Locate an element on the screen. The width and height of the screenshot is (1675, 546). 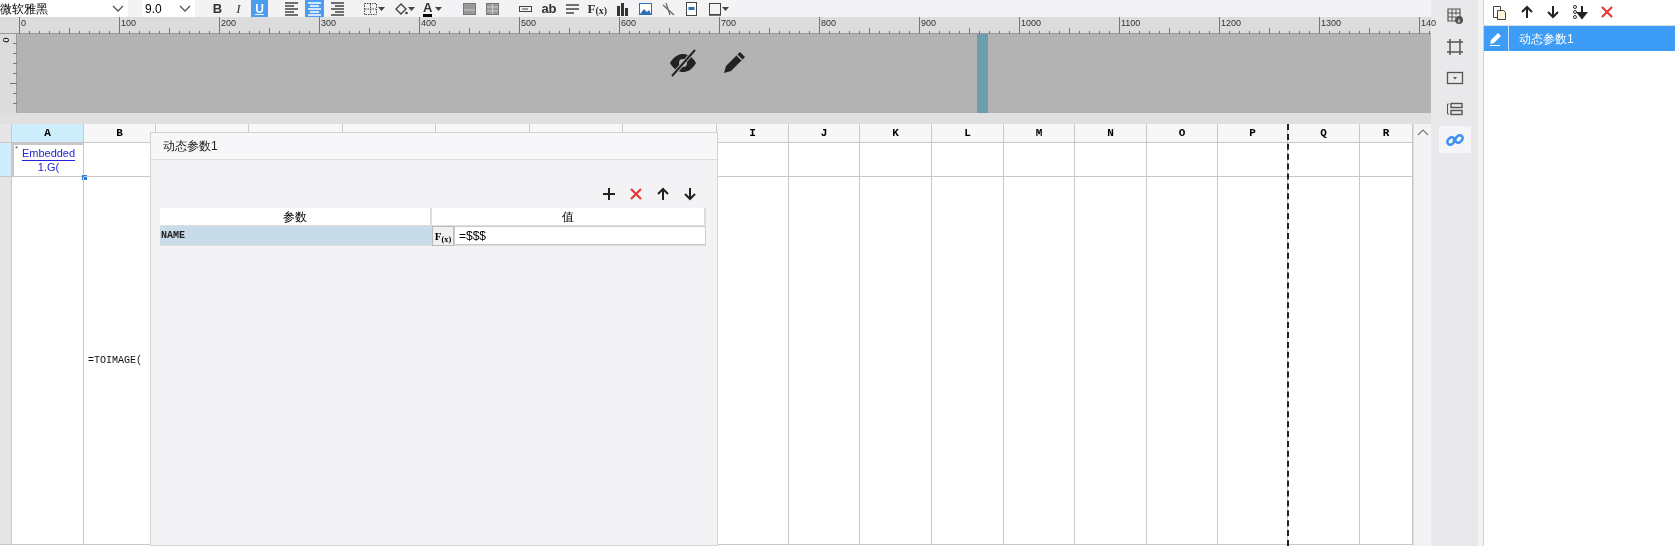
font-size-select: 9.0 is located at coordinates (168, 8).